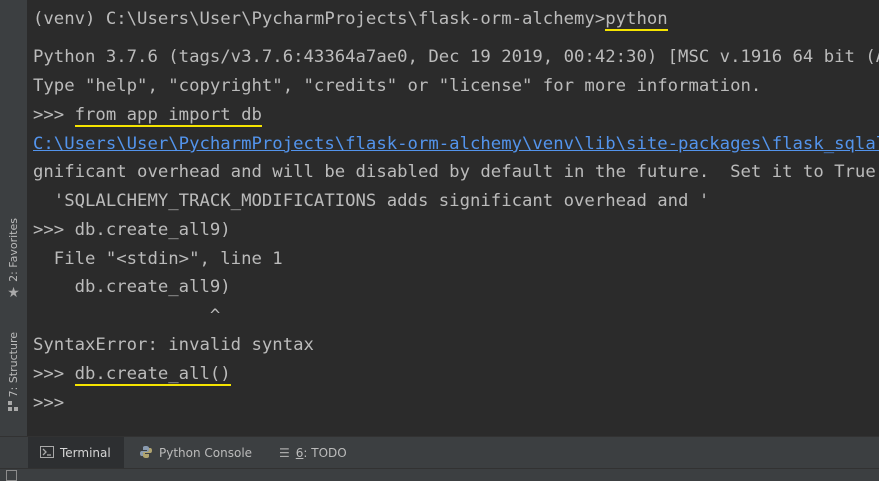 This screenshot has width=879, height=481. I want to click on tool-window-toggle-icon, so click(11, 475).